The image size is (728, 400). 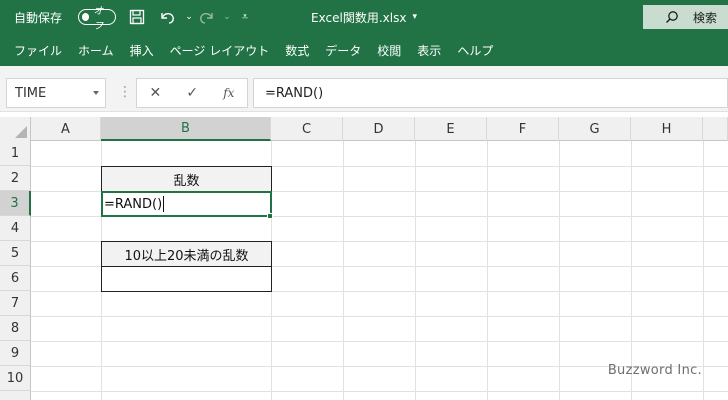 I want to click on tab-help: ヘルプ, so click(x=475, y=50).